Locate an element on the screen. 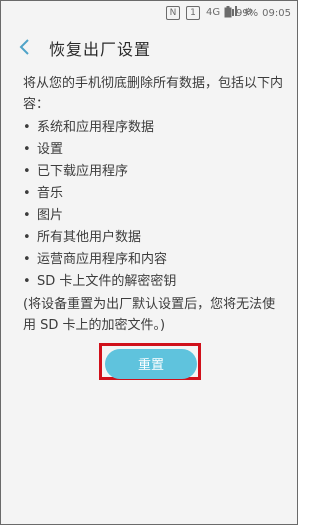  list-item: • 系统和应用程序数据 is located at coordinates (155, 128).